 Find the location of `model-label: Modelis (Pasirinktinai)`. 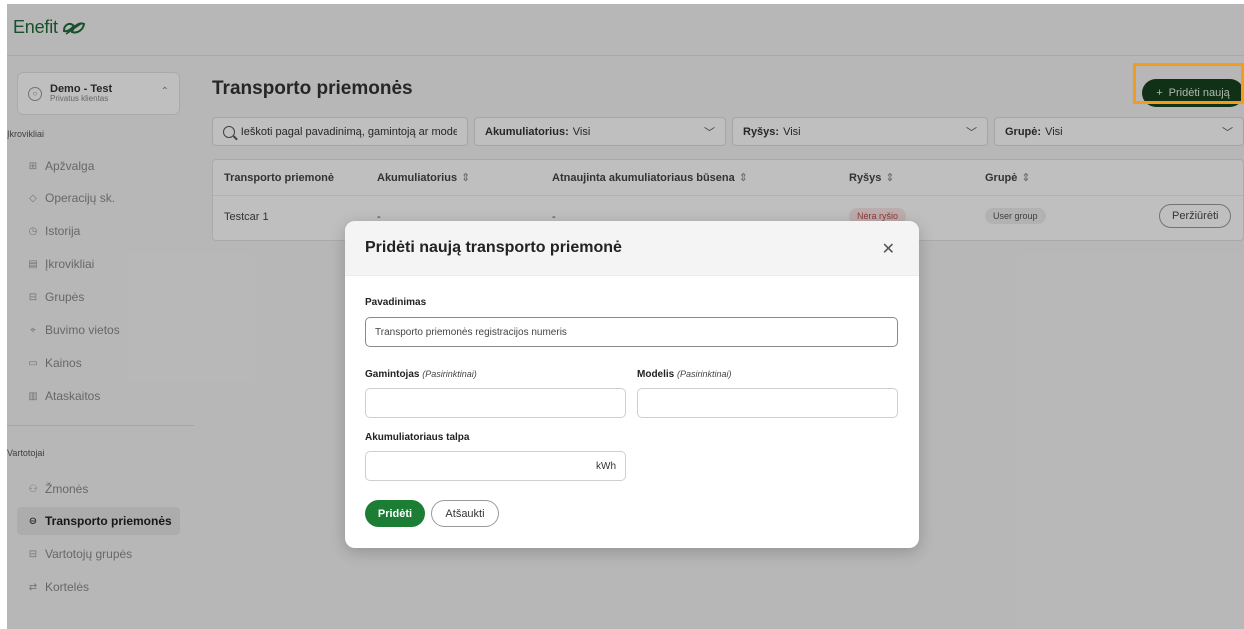

model-label: Modelis (Pasirinktinai) is located at coordinates (684, 374).